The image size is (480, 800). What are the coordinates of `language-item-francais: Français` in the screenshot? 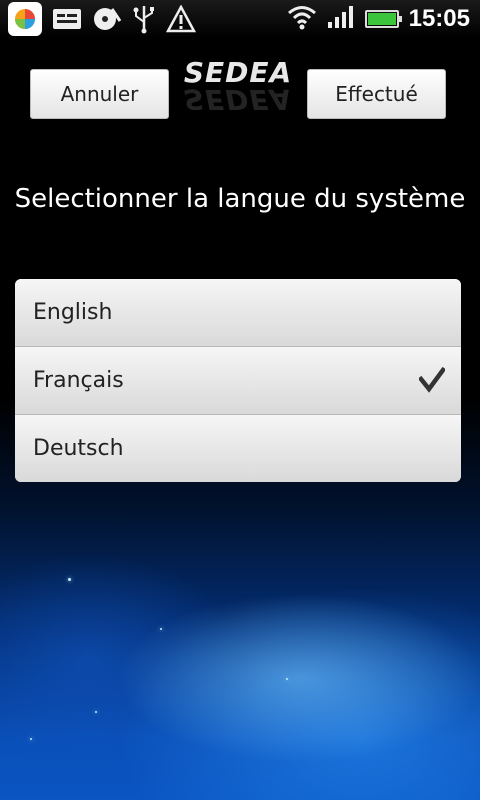 It's located at (238, 381).